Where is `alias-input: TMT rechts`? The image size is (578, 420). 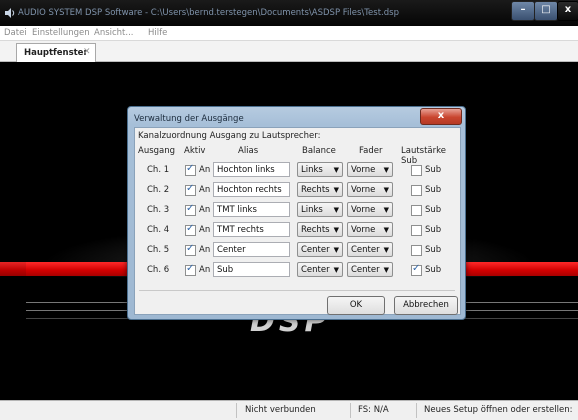 alias-input: TMT rechts is located at coordinates (251, 229).